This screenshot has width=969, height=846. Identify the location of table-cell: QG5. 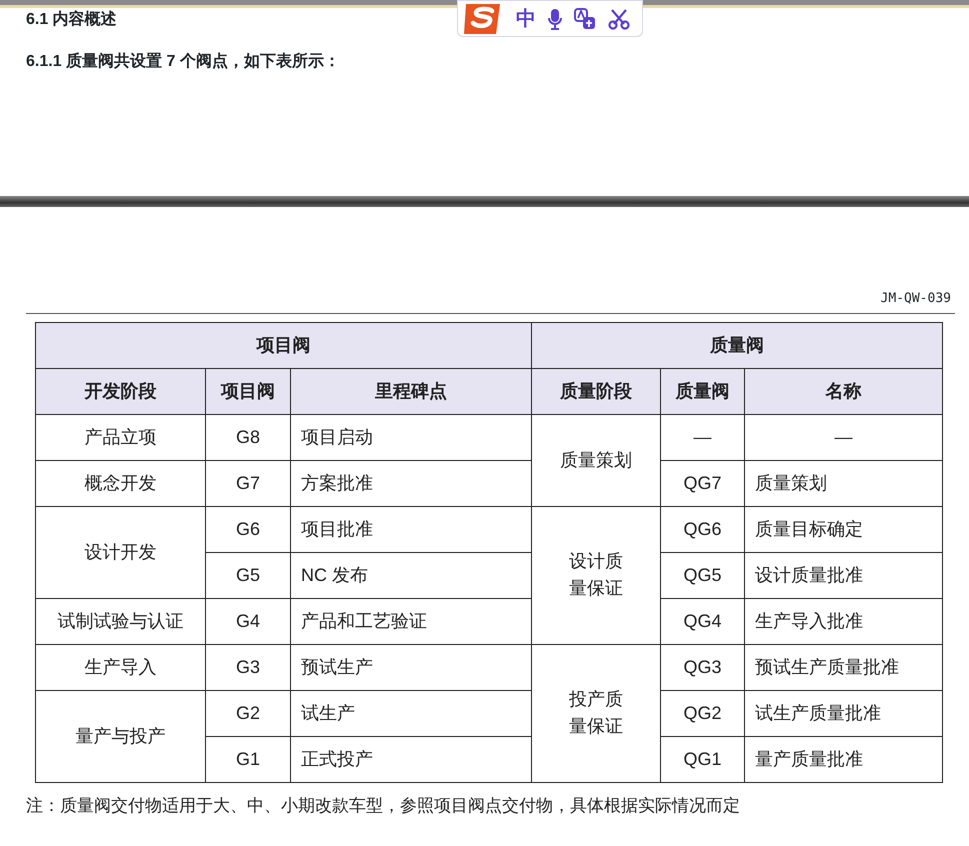
(702, 575).